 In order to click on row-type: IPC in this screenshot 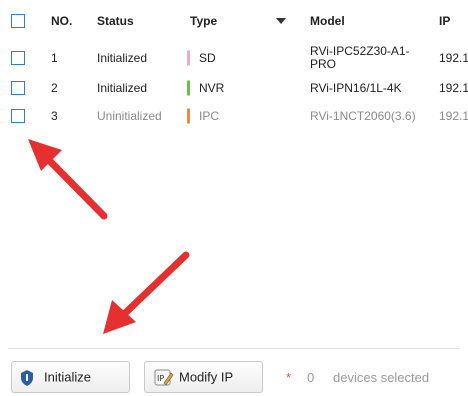, I will do `click(209, 116)`.